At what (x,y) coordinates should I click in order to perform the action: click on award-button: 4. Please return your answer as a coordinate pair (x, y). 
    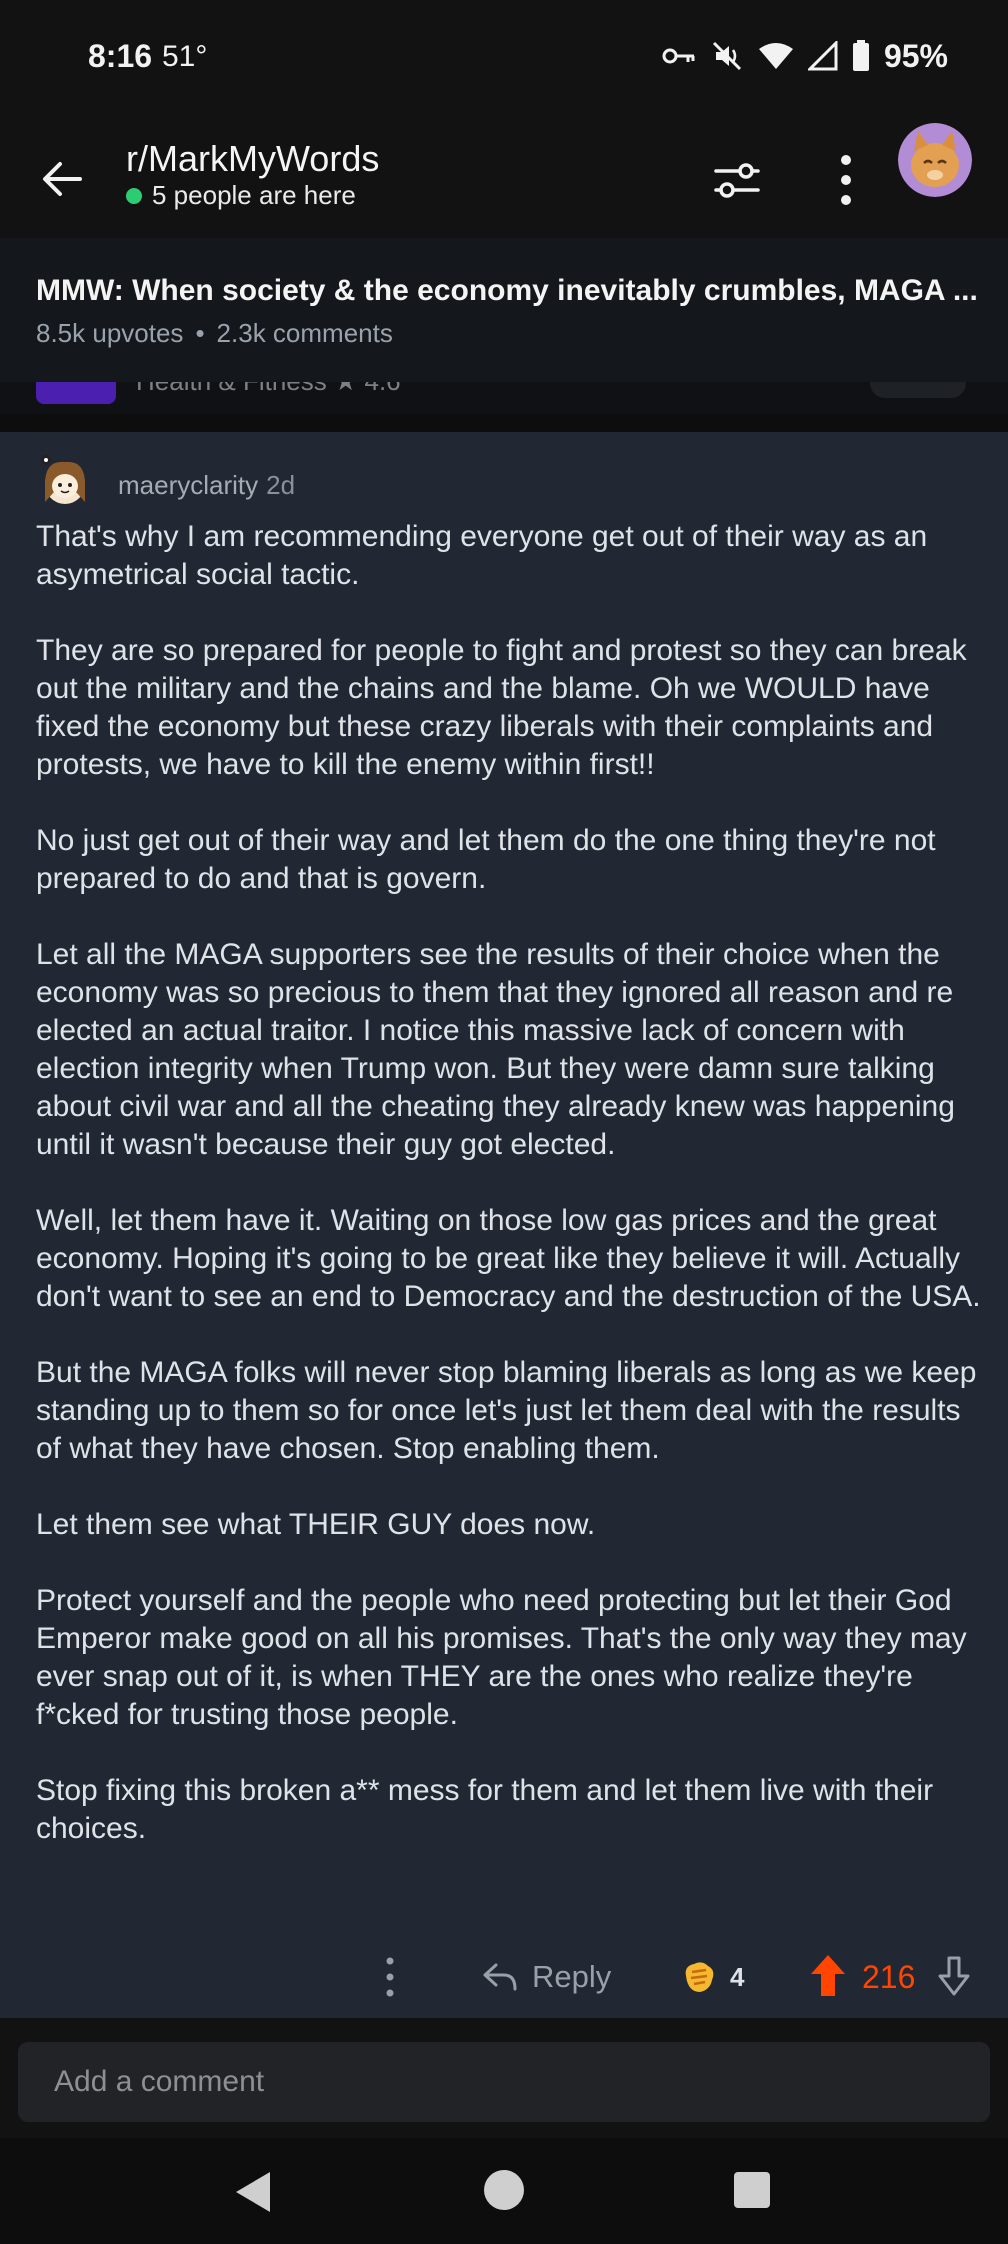
    Looking at the image, I should click on (712, 1977).